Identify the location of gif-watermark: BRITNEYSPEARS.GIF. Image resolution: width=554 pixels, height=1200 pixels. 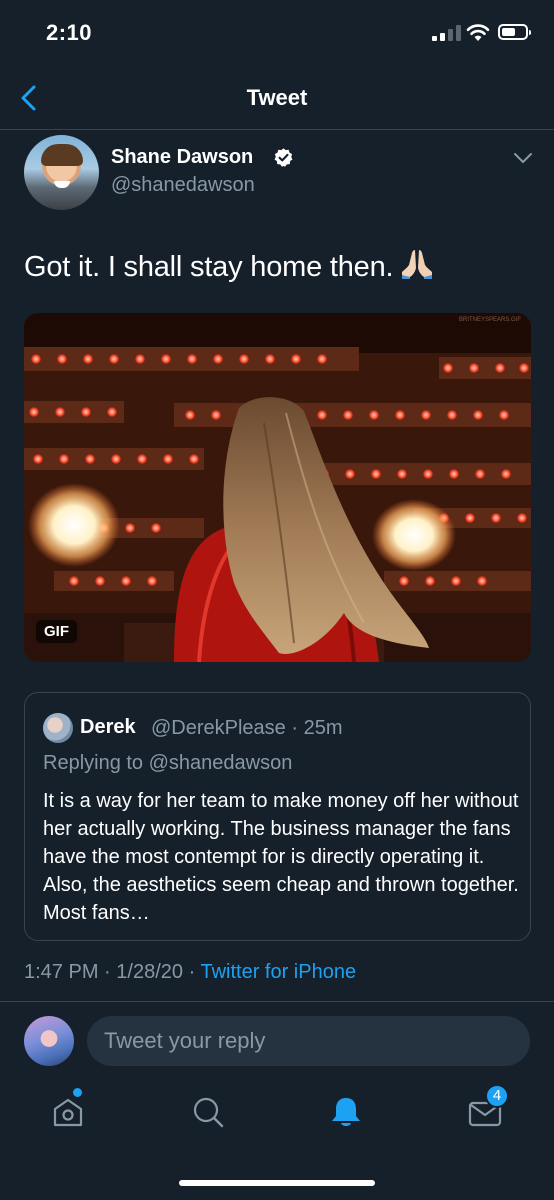
(490, 320).